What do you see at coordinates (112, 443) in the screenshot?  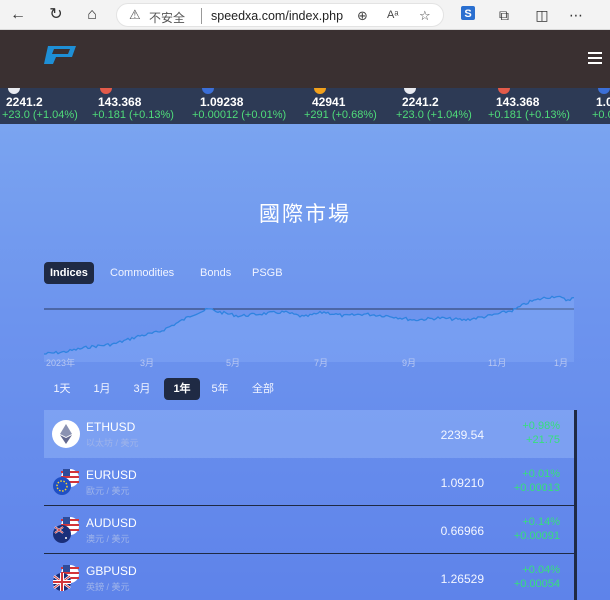 I see `market-description: 以太坊 / 美元` at bounding box center [112, 443].